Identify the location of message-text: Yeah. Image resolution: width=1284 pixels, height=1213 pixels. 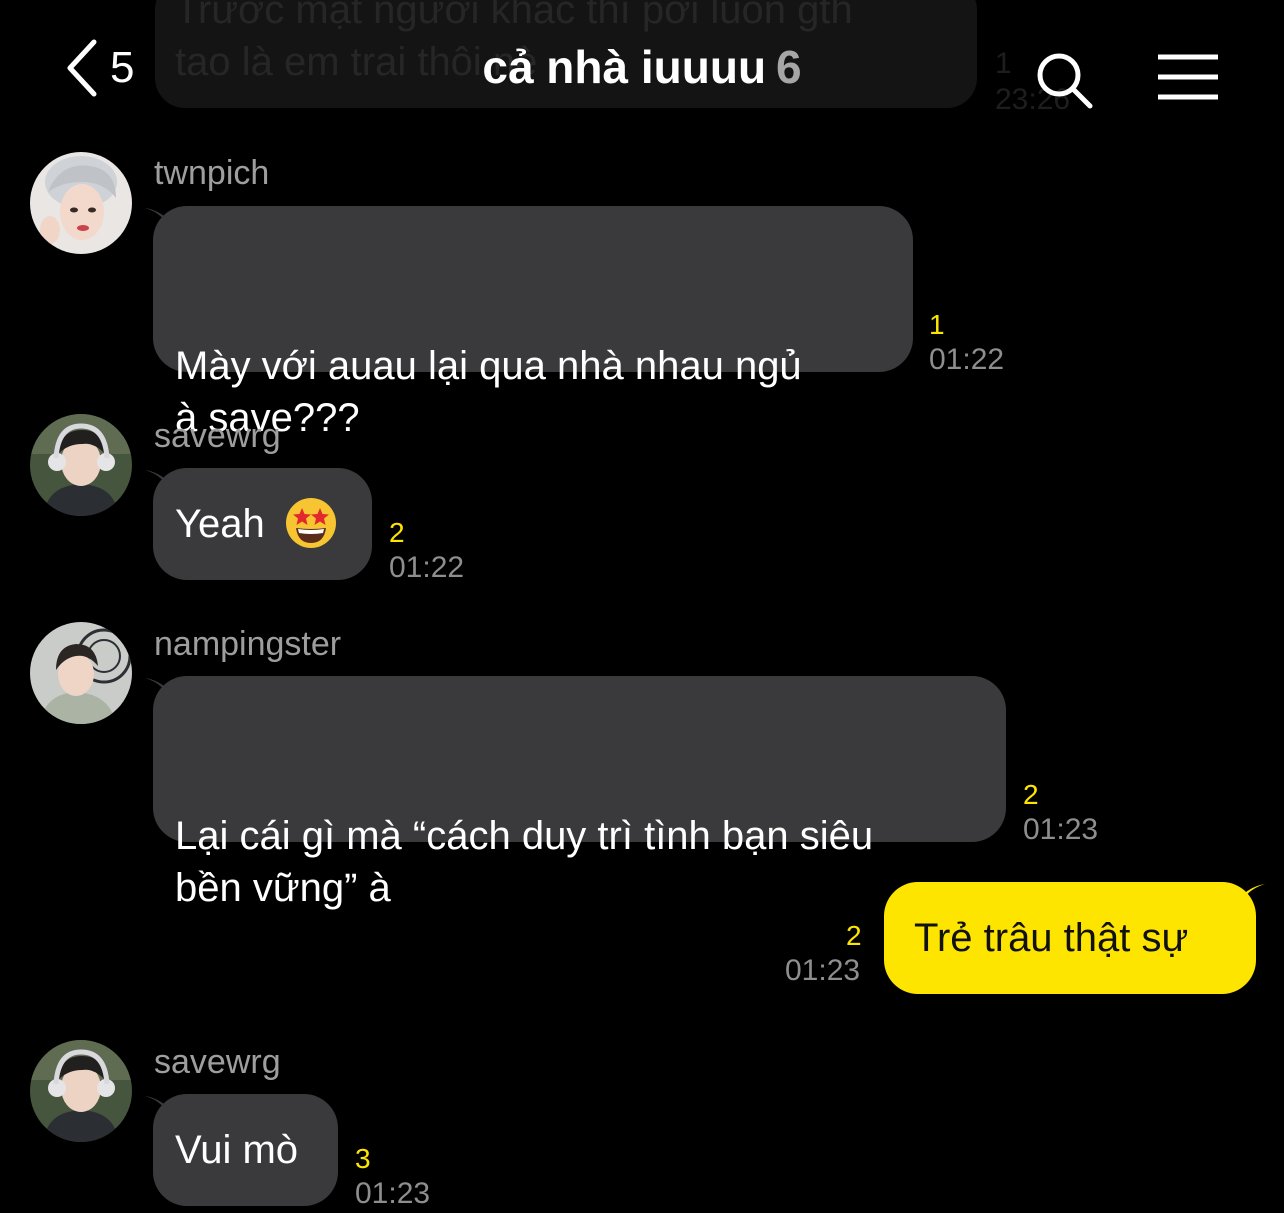
(220, 524).